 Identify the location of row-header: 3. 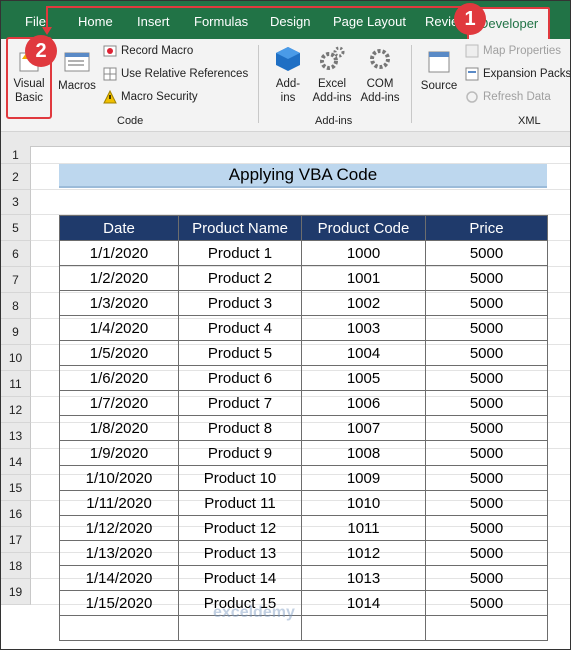
(16, 202).